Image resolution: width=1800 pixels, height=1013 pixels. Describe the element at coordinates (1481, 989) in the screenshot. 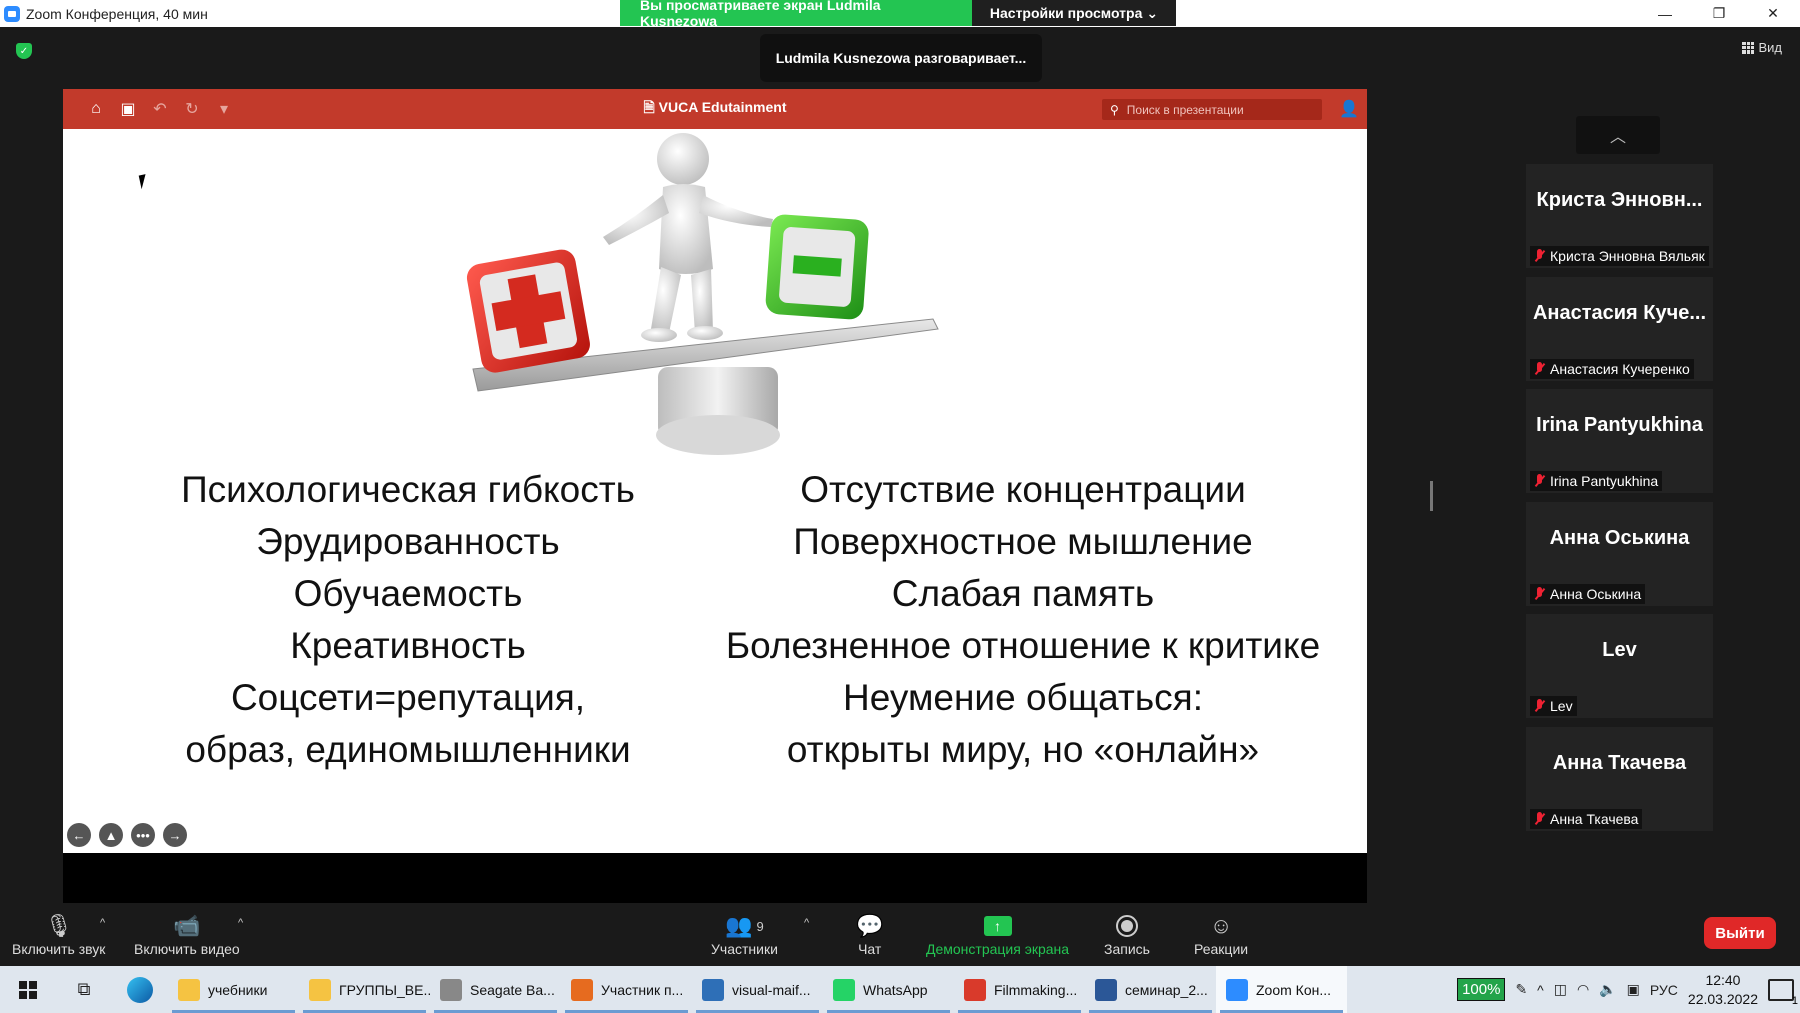

I see `battery-indicator: 100%` at that location.